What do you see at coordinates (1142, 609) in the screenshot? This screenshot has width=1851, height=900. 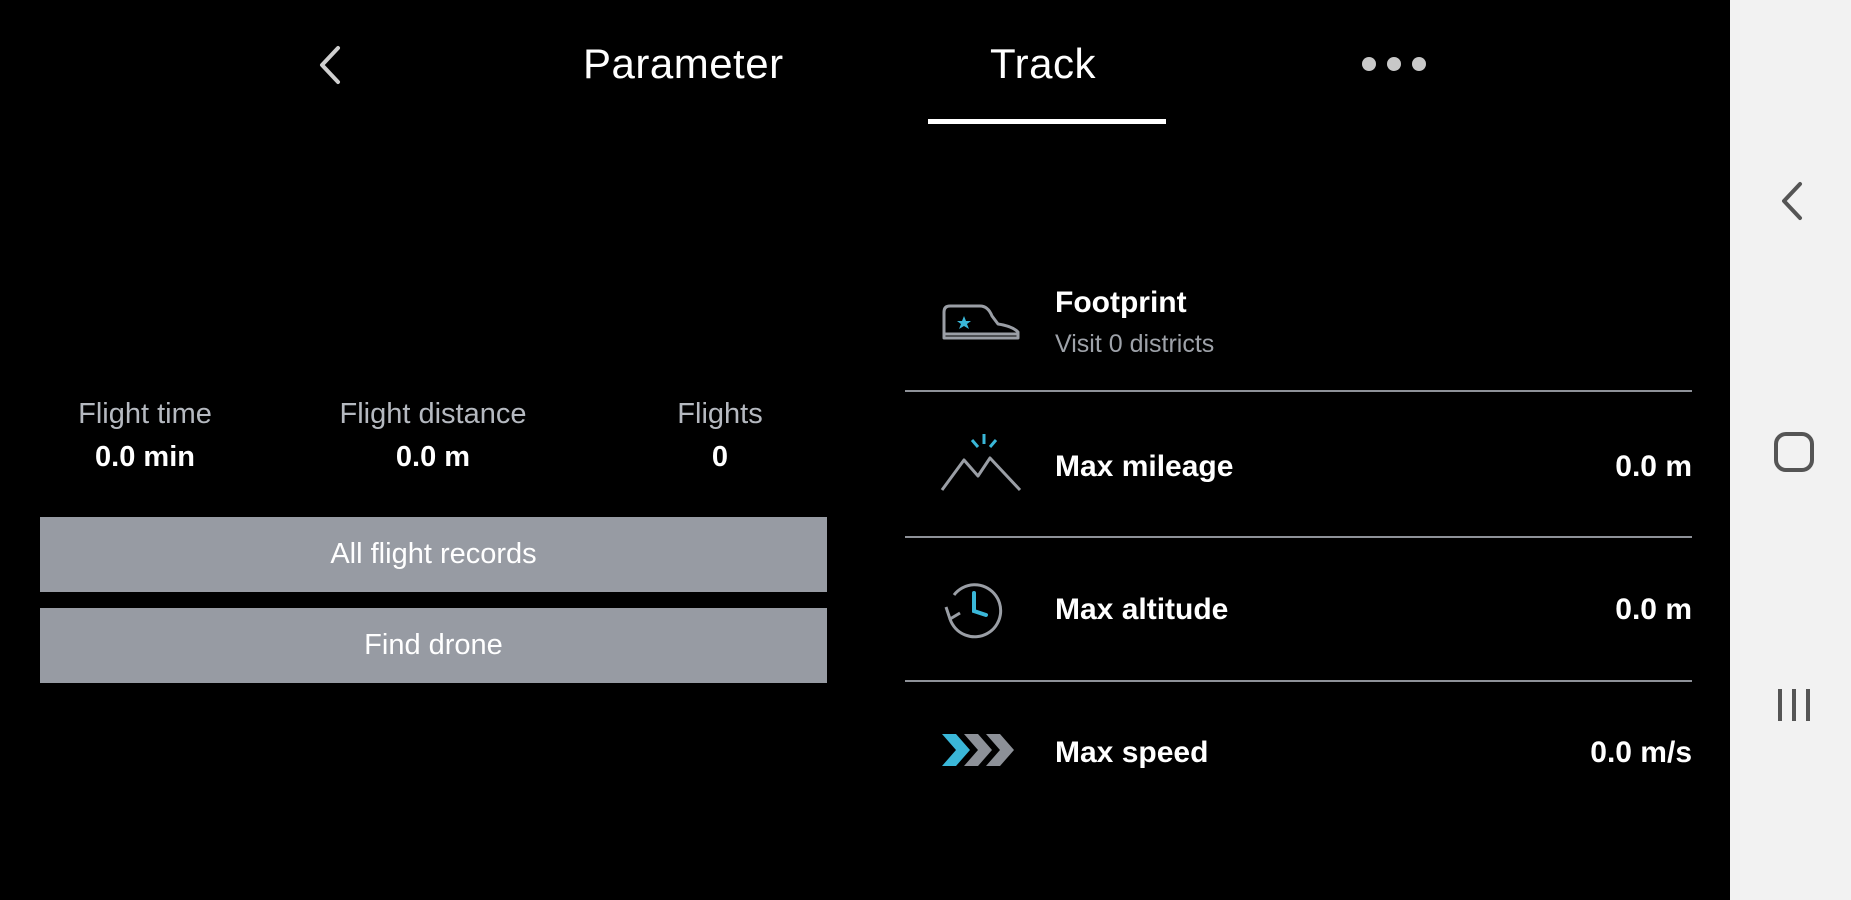 I see `max-altitude-label: Max altitude` at bounding box center [1142, 609].